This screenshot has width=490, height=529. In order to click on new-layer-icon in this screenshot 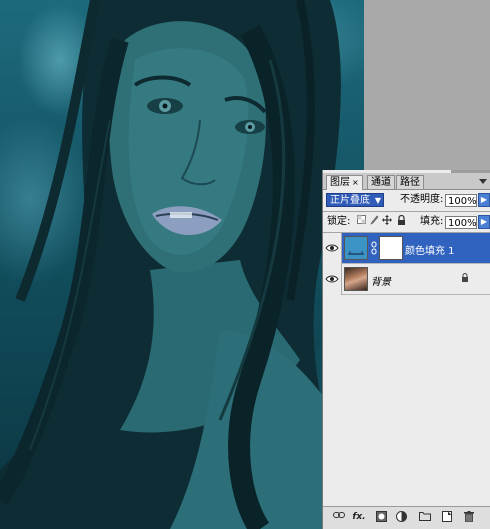, I will do `click(447, 517)`.